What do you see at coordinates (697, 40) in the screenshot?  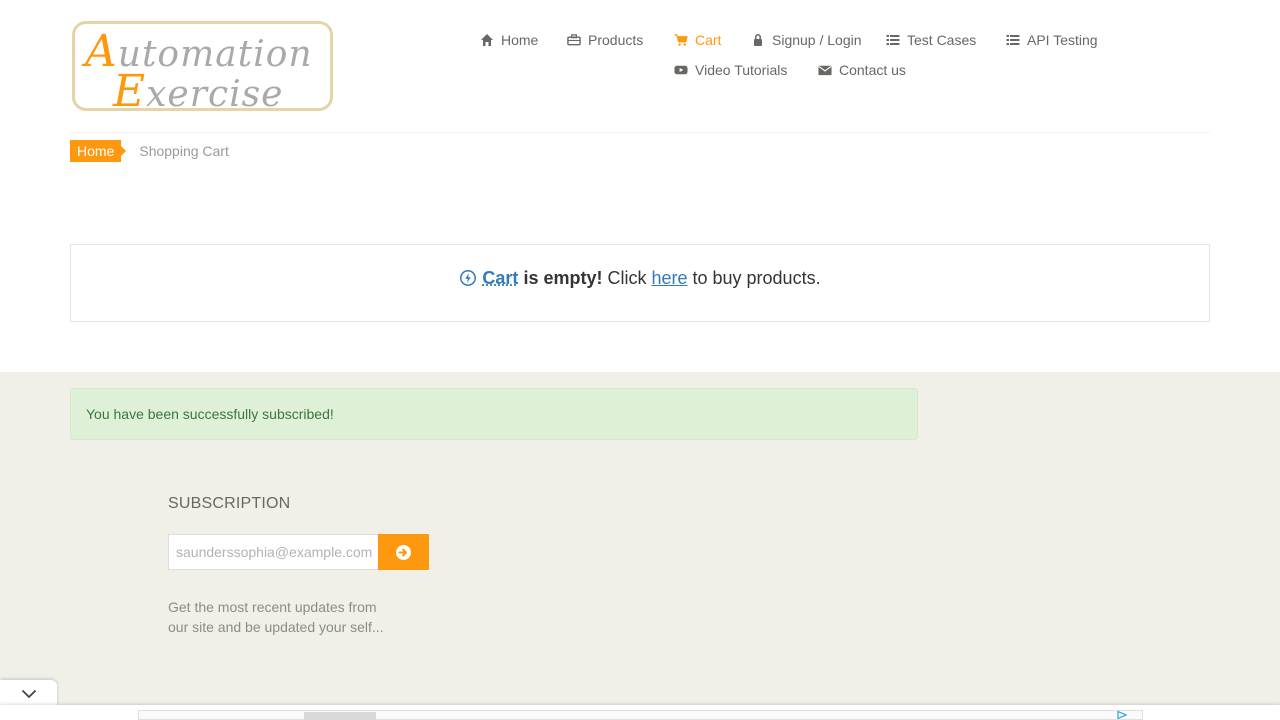 I see `nav-cart: Cart` at bounding box center [697, 40].